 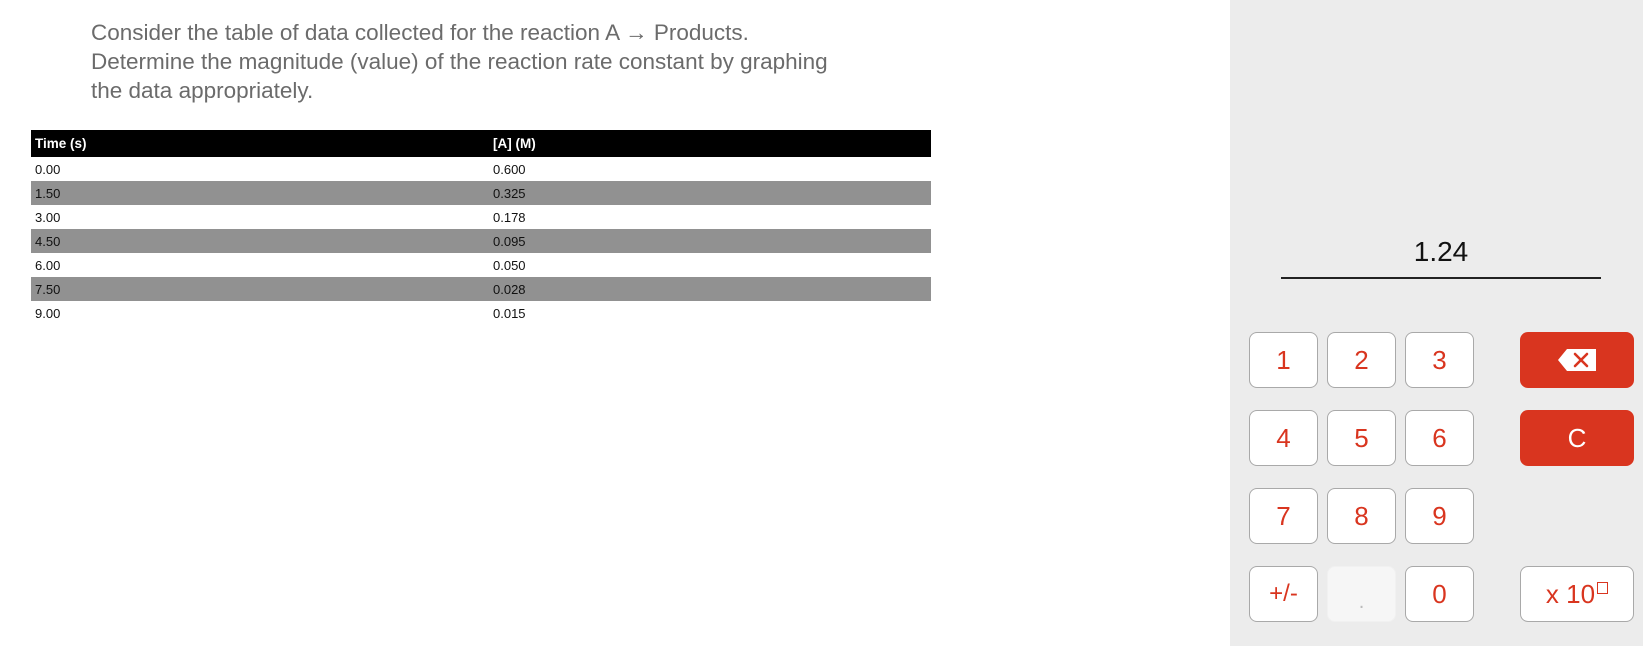 I want to click on scientific-notation-button: x 10, so click(x=1577, y=594).